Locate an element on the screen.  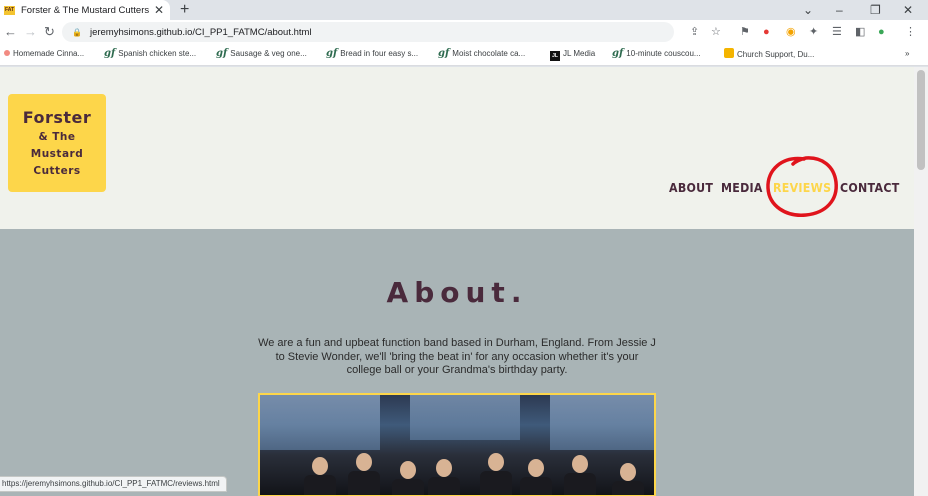
tab-close-icon: ✕ is located at coordinates (159, 10).